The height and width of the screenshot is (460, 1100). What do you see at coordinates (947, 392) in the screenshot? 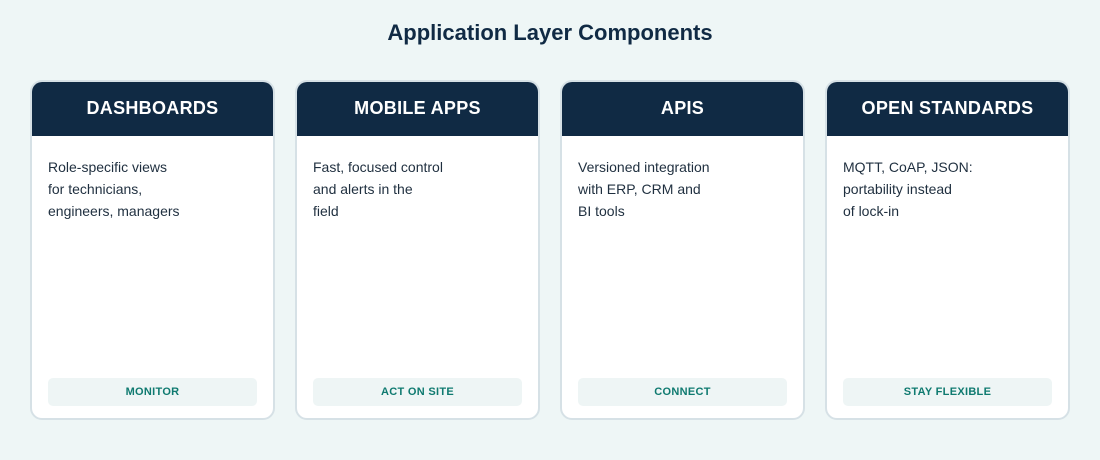
I see `card-tag: STAY FLEXIBLE` at bounding box center [947, 392].